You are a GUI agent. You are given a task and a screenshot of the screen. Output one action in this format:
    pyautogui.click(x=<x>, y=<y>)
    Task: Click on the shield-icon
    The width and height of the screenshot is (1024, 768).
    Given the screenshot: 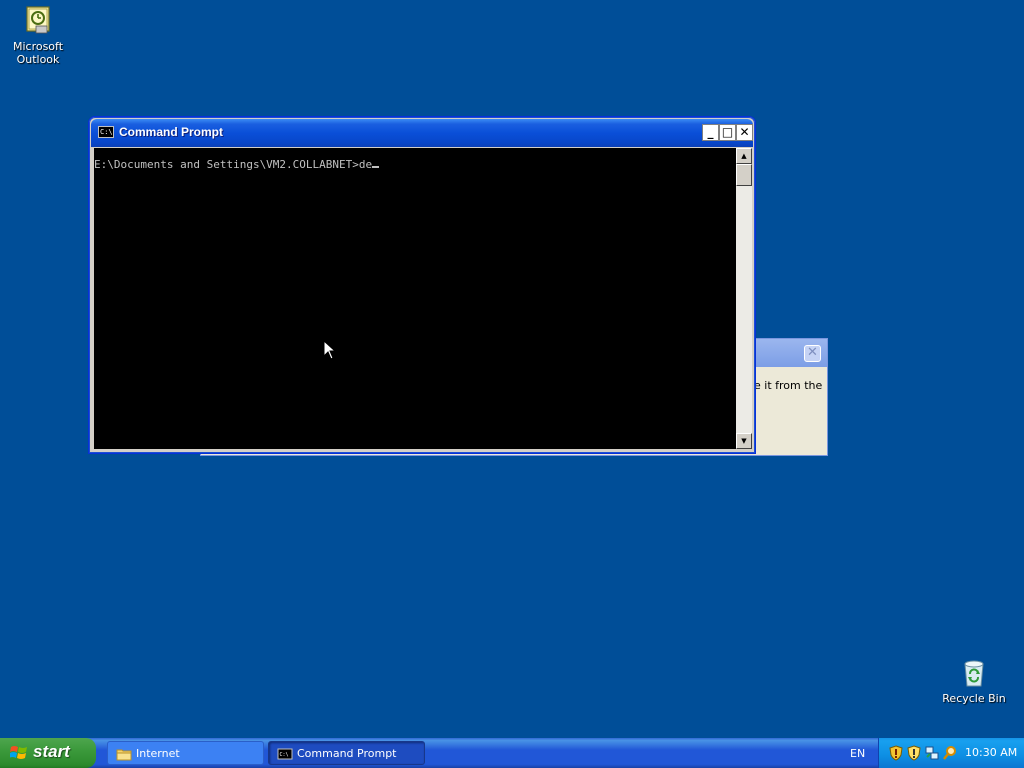 What is the action you would take?
    pyautogui.click(x=896, y=753)
    